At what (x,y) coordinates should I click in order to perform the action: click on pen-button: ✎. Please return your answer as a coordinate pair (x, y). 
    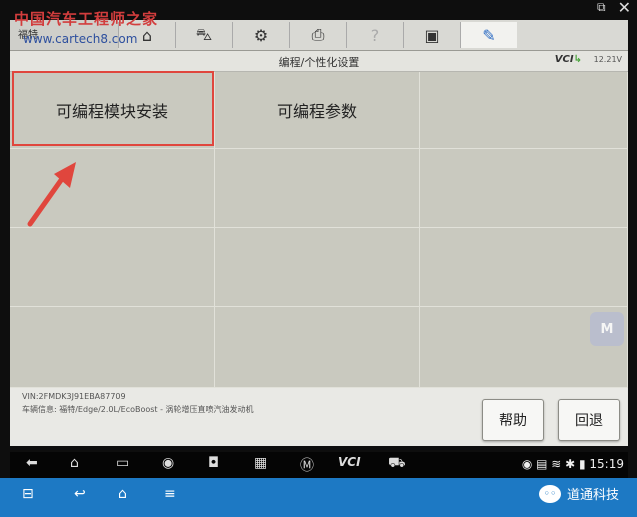
    Looking at the image, I should click on (488, 35).